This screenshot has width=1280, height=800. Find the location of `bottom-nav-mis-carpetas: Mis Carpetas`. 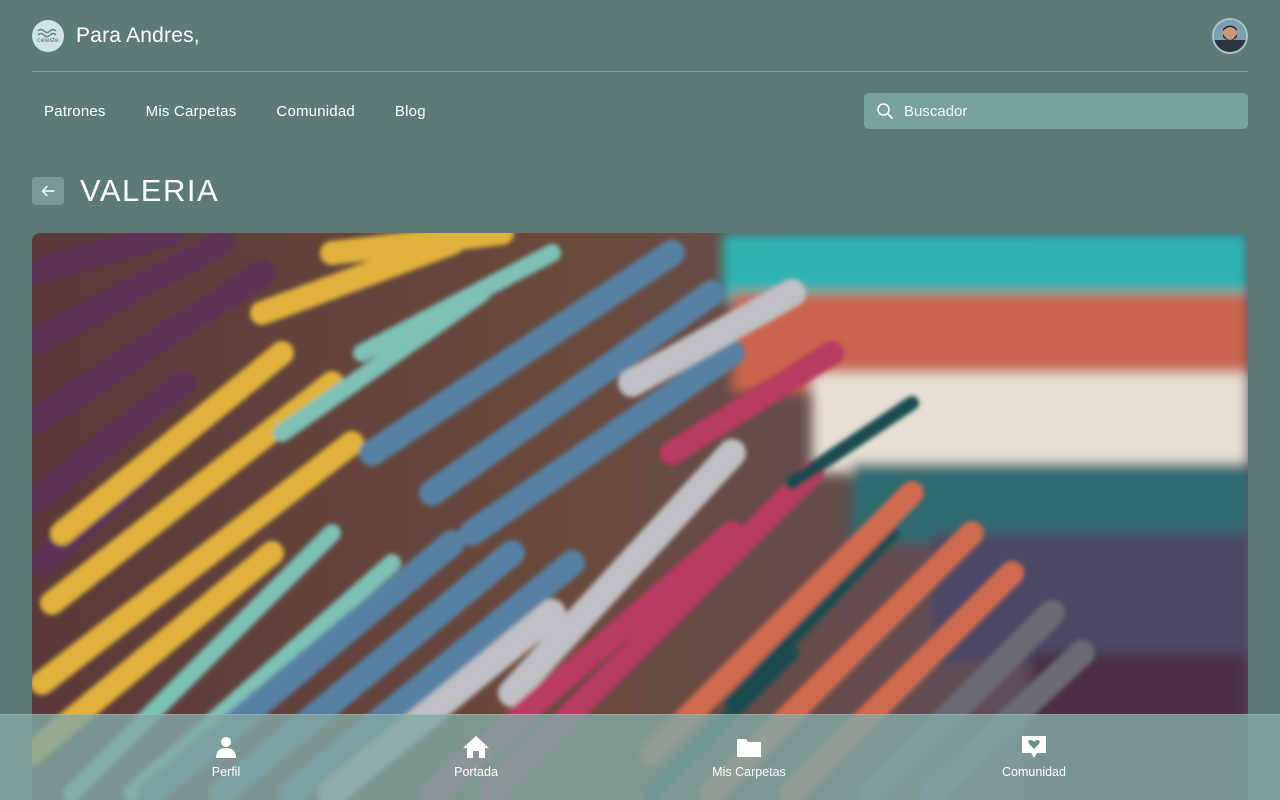

bottom-nav-mis-carpetas: Mis Carpetas is located at coordinates (749, 757).